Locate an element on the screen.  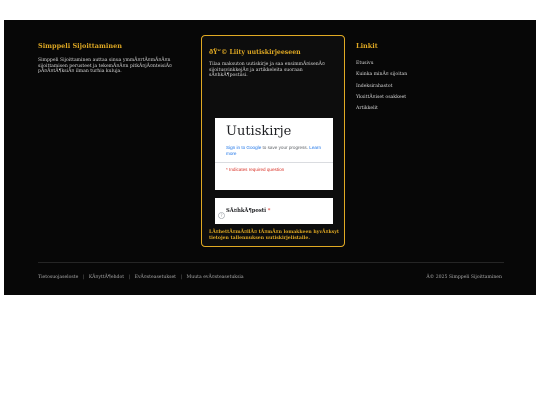
email-label-text: SÃ¤hkÃ¶posti is located at coordinates (246, 211).